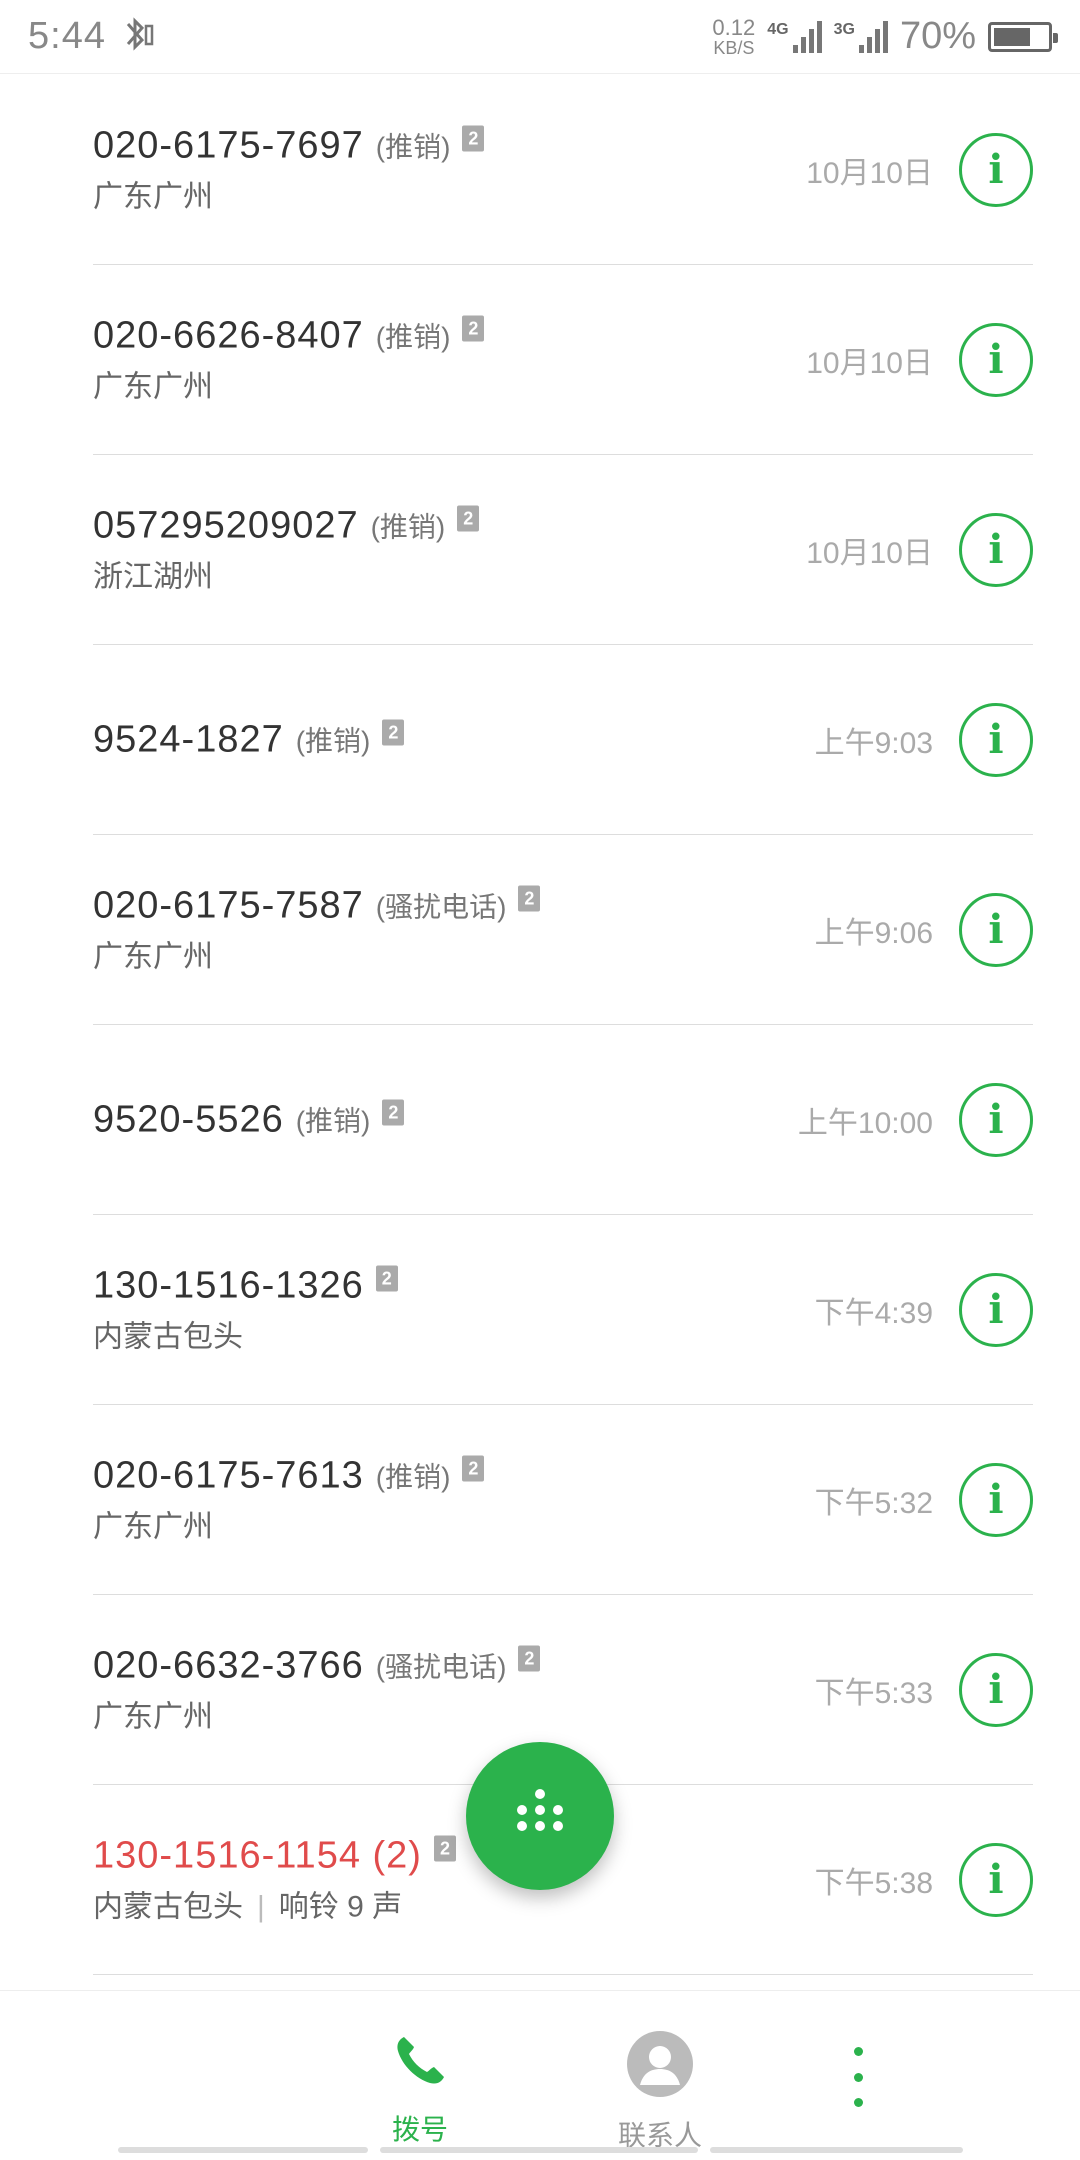  I want to click on bottom-nav: 拨号 联系人, so click(540, 2075).